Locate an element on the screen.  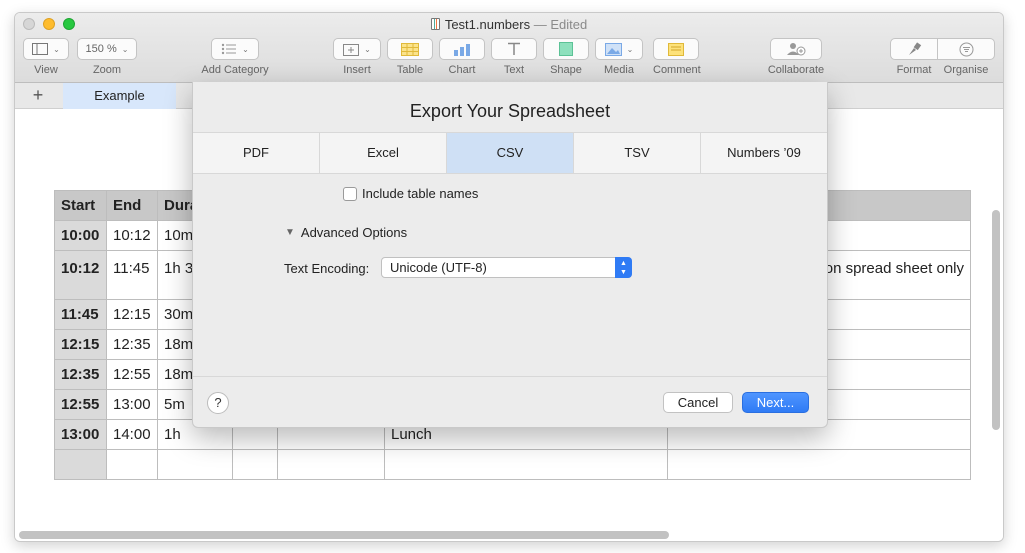
edited-status: — Edited is located at coordinates (560, 24).